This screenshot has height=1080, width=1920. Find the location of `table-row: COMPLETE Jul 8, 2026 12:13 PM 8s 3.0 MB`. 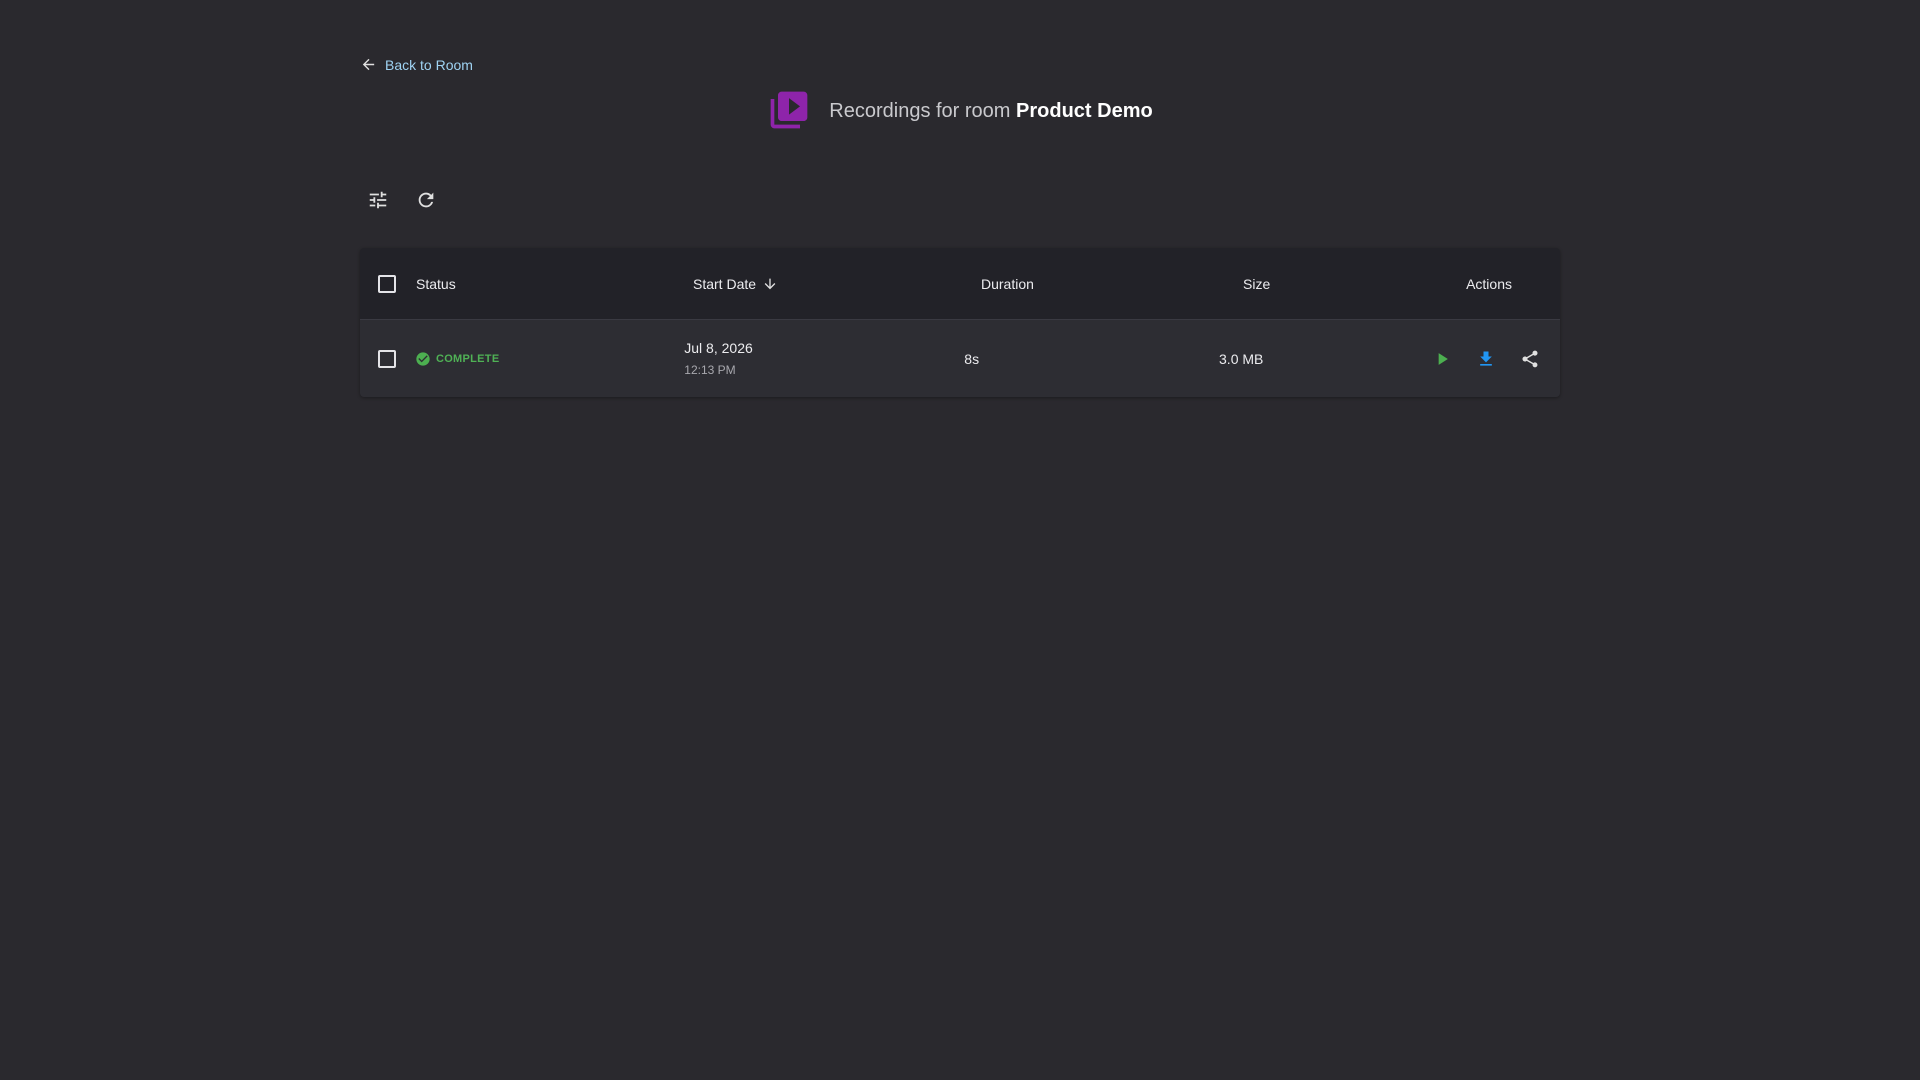

table-row: COMPLETE Jul 8, 2026 12:13 PM 8s 3.0 MB is located at coordinates (960, 358).